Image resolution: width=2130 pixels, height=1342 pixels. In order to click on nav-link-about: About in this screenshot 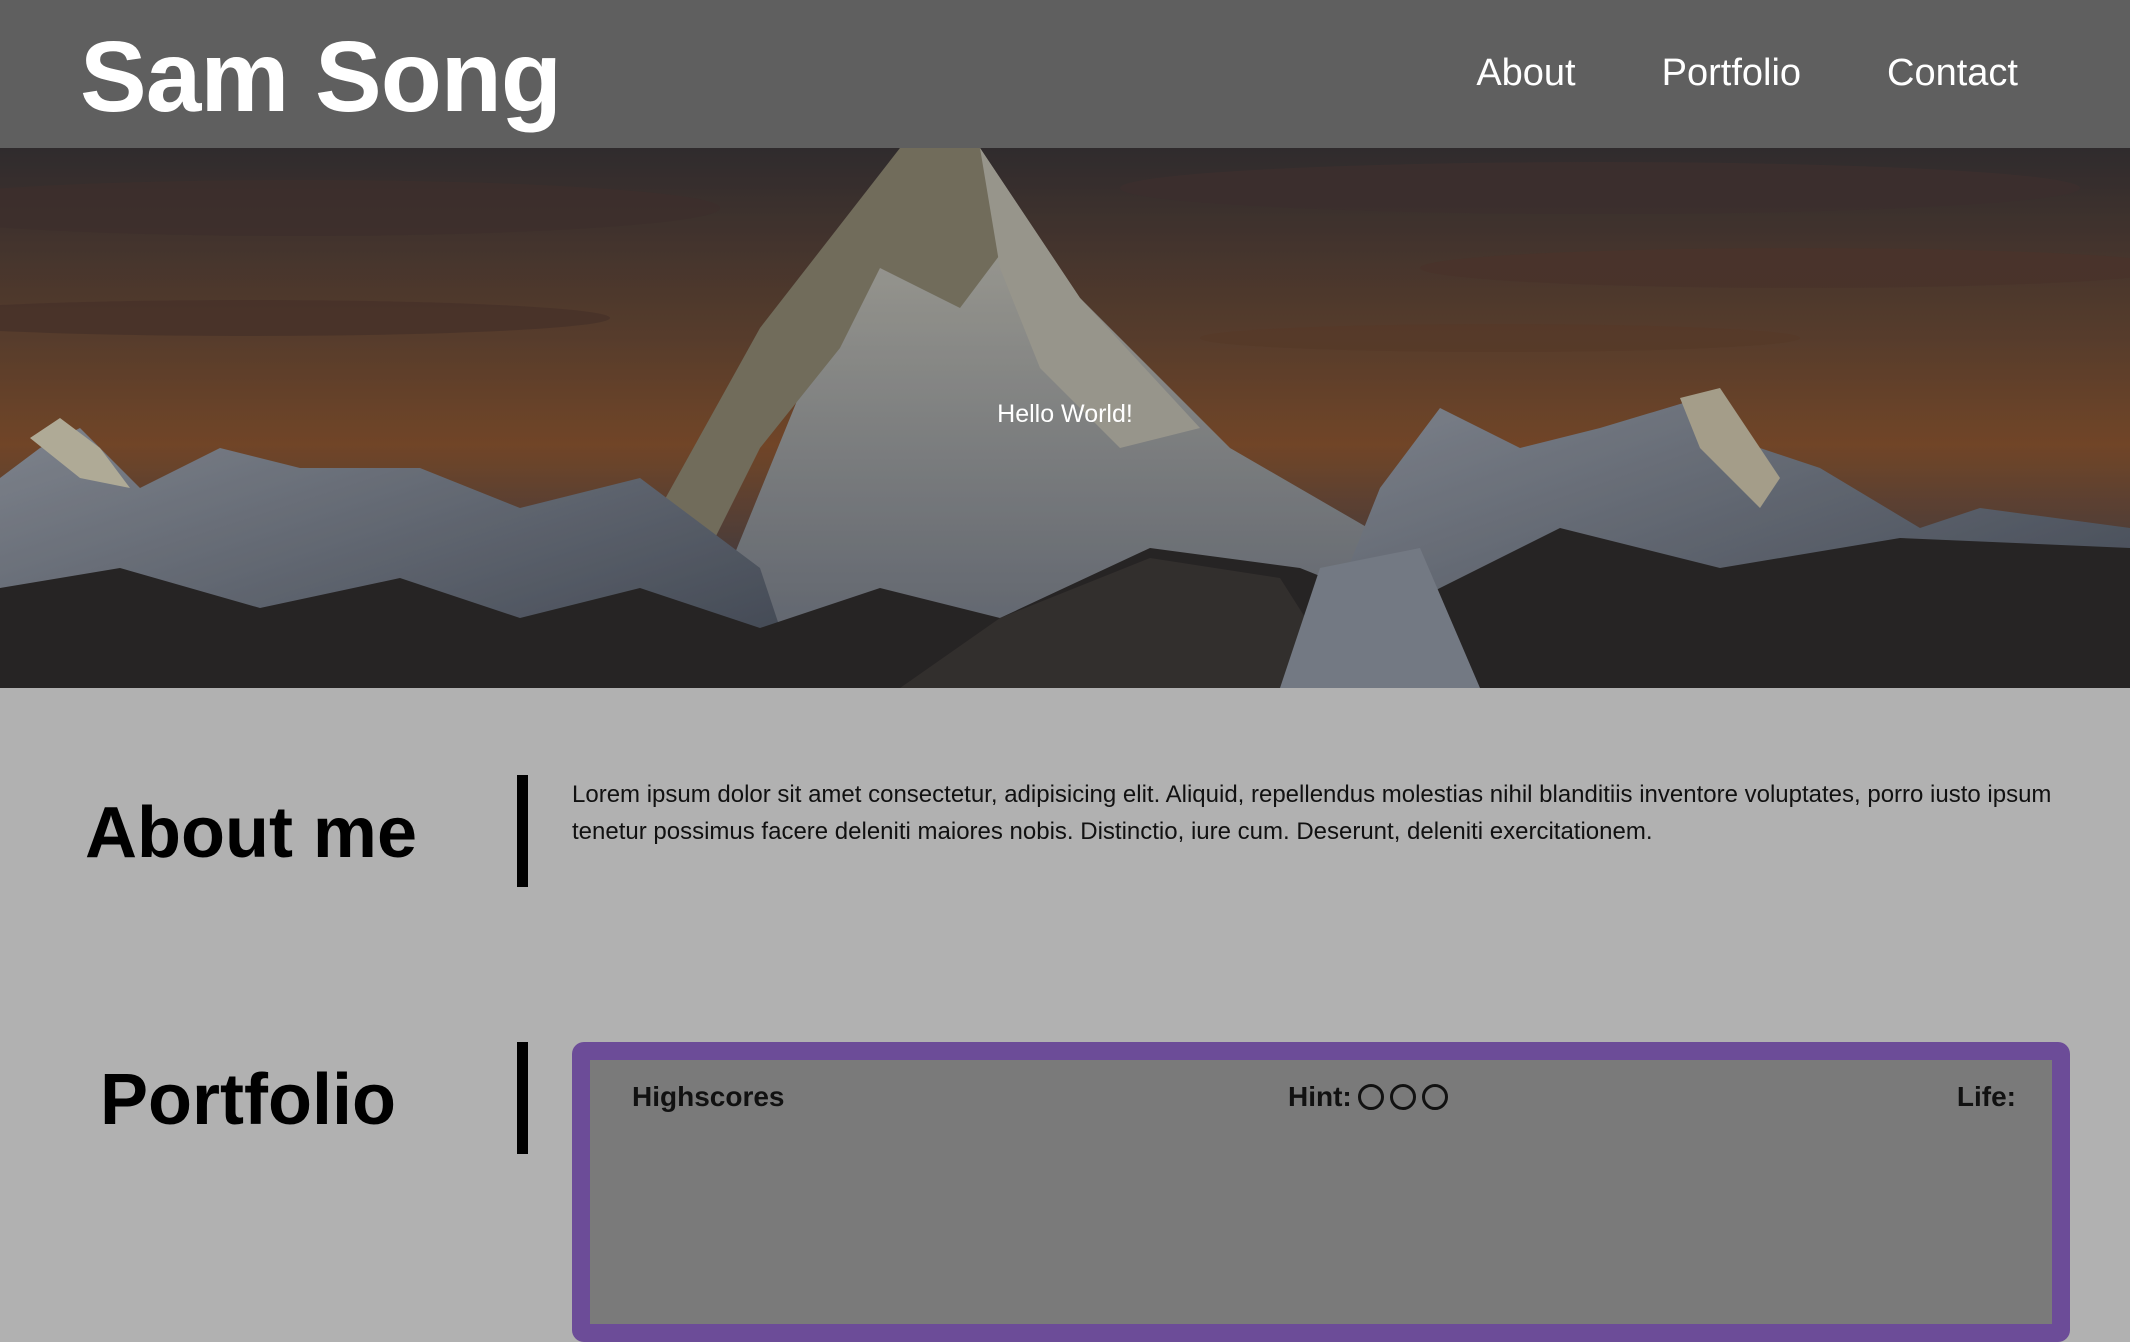, I will do `click(1525, 73)`.